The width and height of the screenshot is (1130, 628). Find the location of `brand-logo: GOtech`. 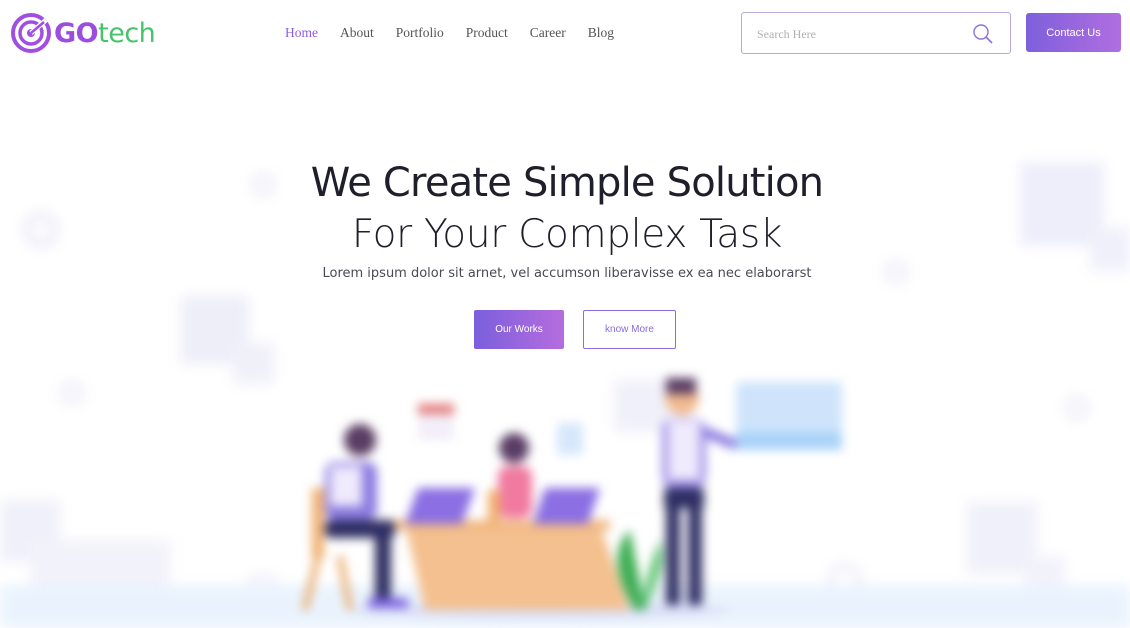

brand-logo: GOtech is located at coordinates (83, 33).